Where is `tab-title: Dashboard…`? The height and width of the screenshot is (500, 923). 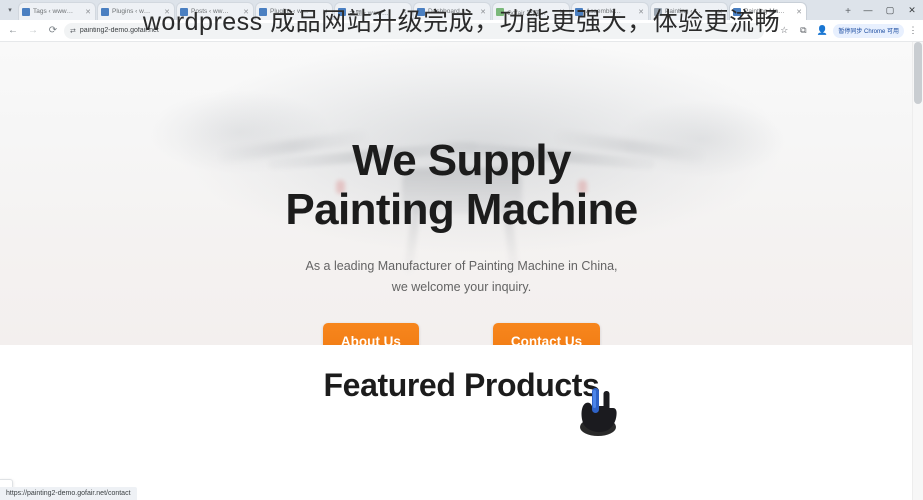
tab-title: Dashboard… is located at coordinates (447, 11).